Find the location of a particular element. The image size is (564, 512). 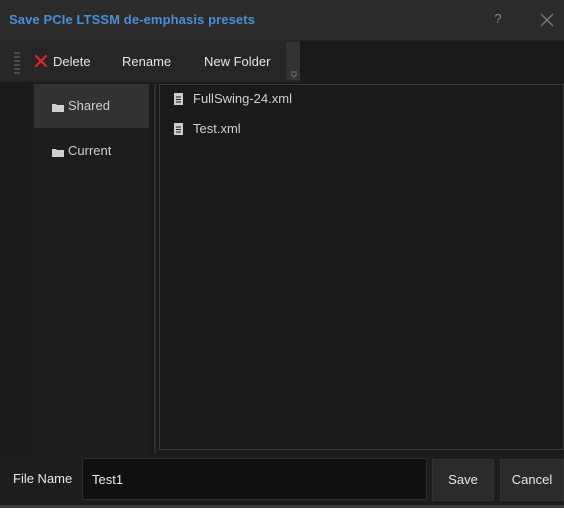

close-icon is located at coordinates (547, 20).